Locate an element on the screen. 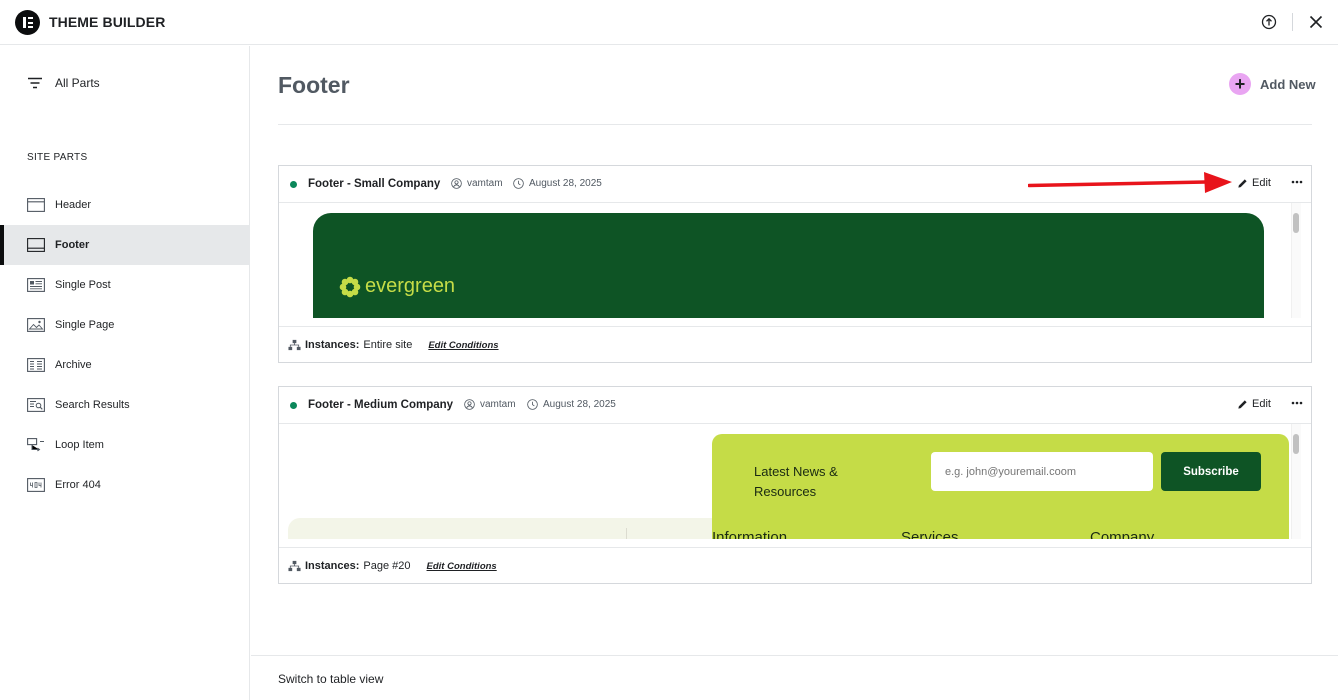 The width and height of the screenshot is (1338, 700). sidebar-item-label: Footer is located at coordinates (72, 245).